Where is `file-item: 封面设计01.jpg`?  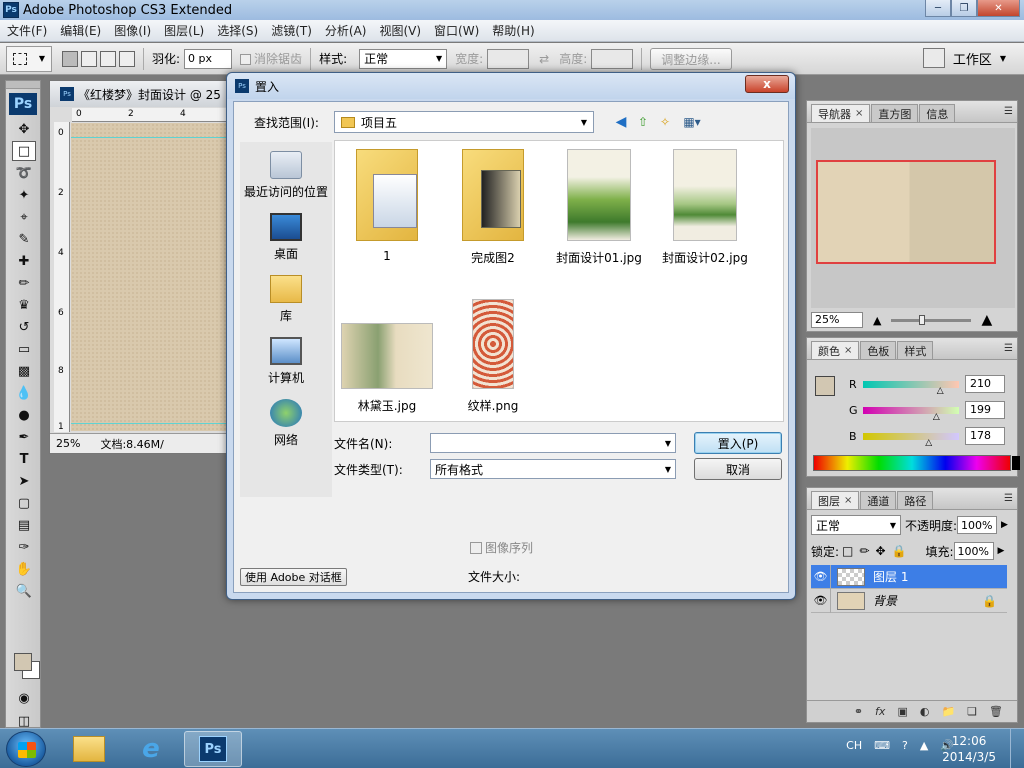 file-item: 封面设计01.jpg is located at coordinates (599, 207).